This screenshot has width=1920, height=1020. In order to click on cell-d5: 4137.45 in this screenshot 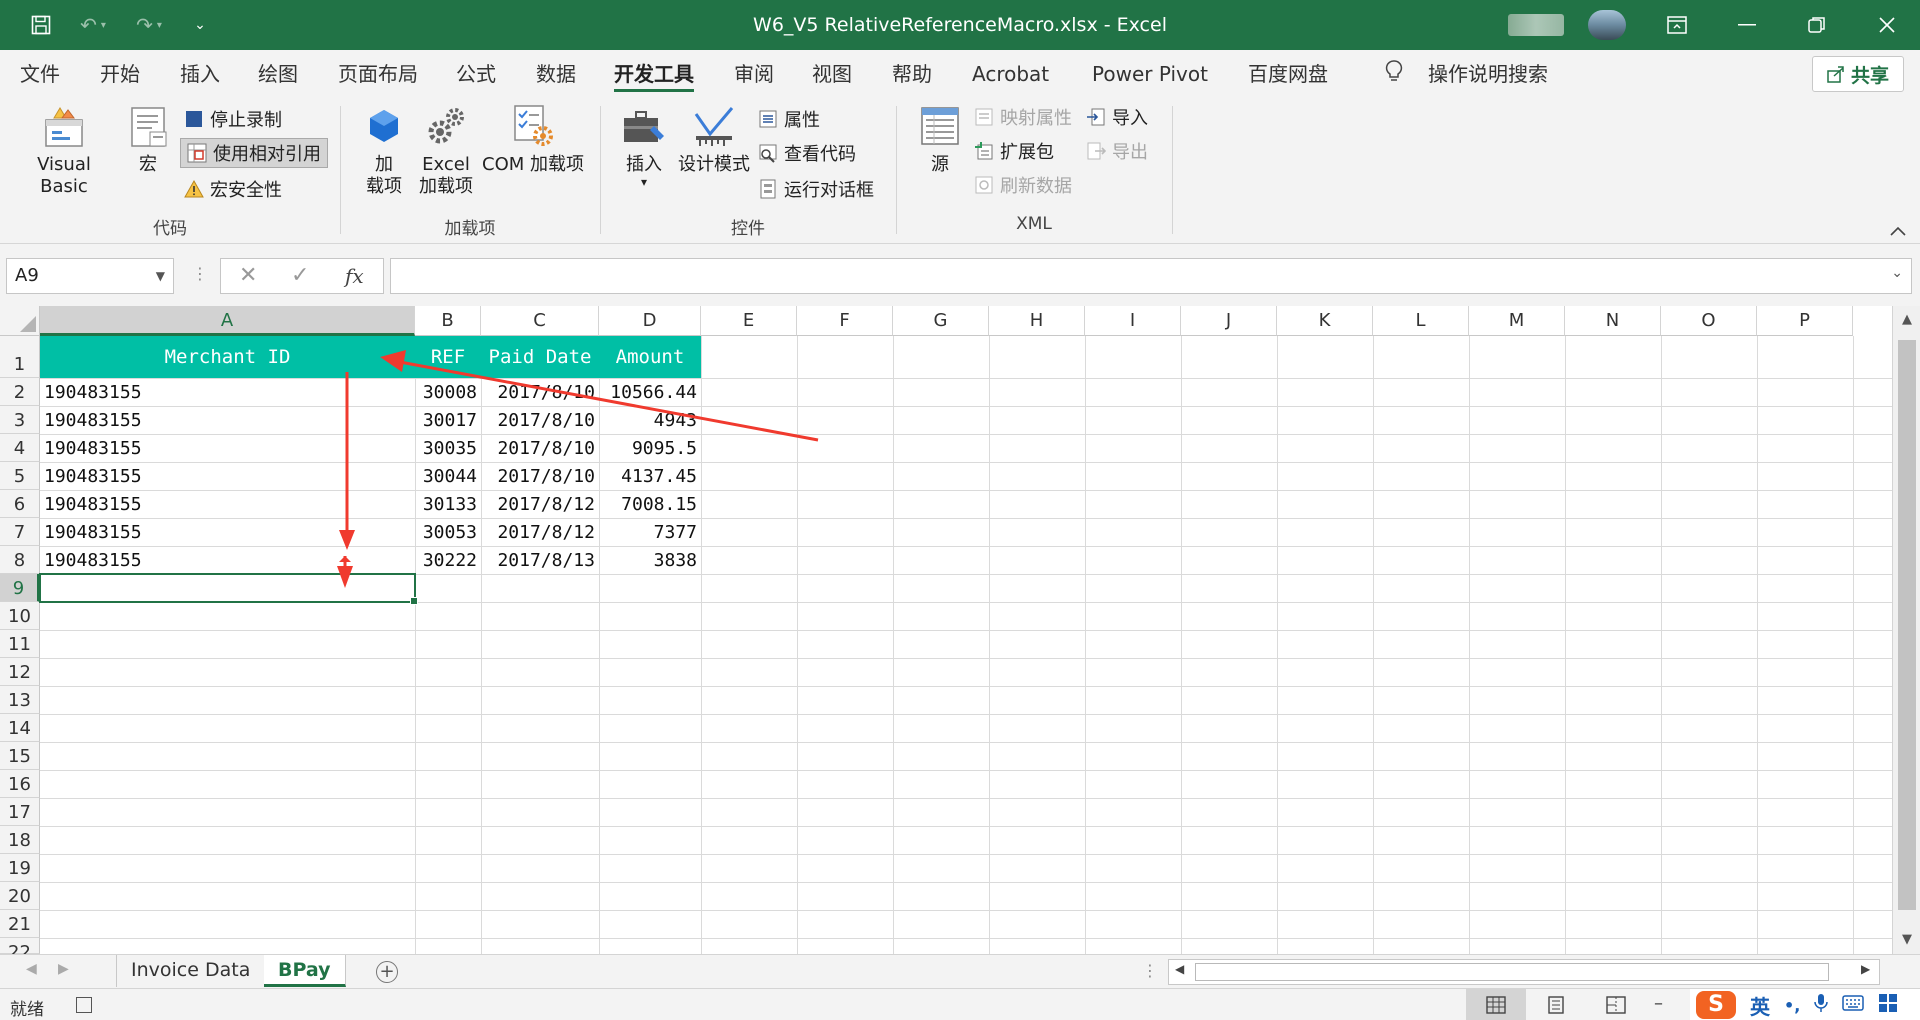, I will do `click(650, 478)`.